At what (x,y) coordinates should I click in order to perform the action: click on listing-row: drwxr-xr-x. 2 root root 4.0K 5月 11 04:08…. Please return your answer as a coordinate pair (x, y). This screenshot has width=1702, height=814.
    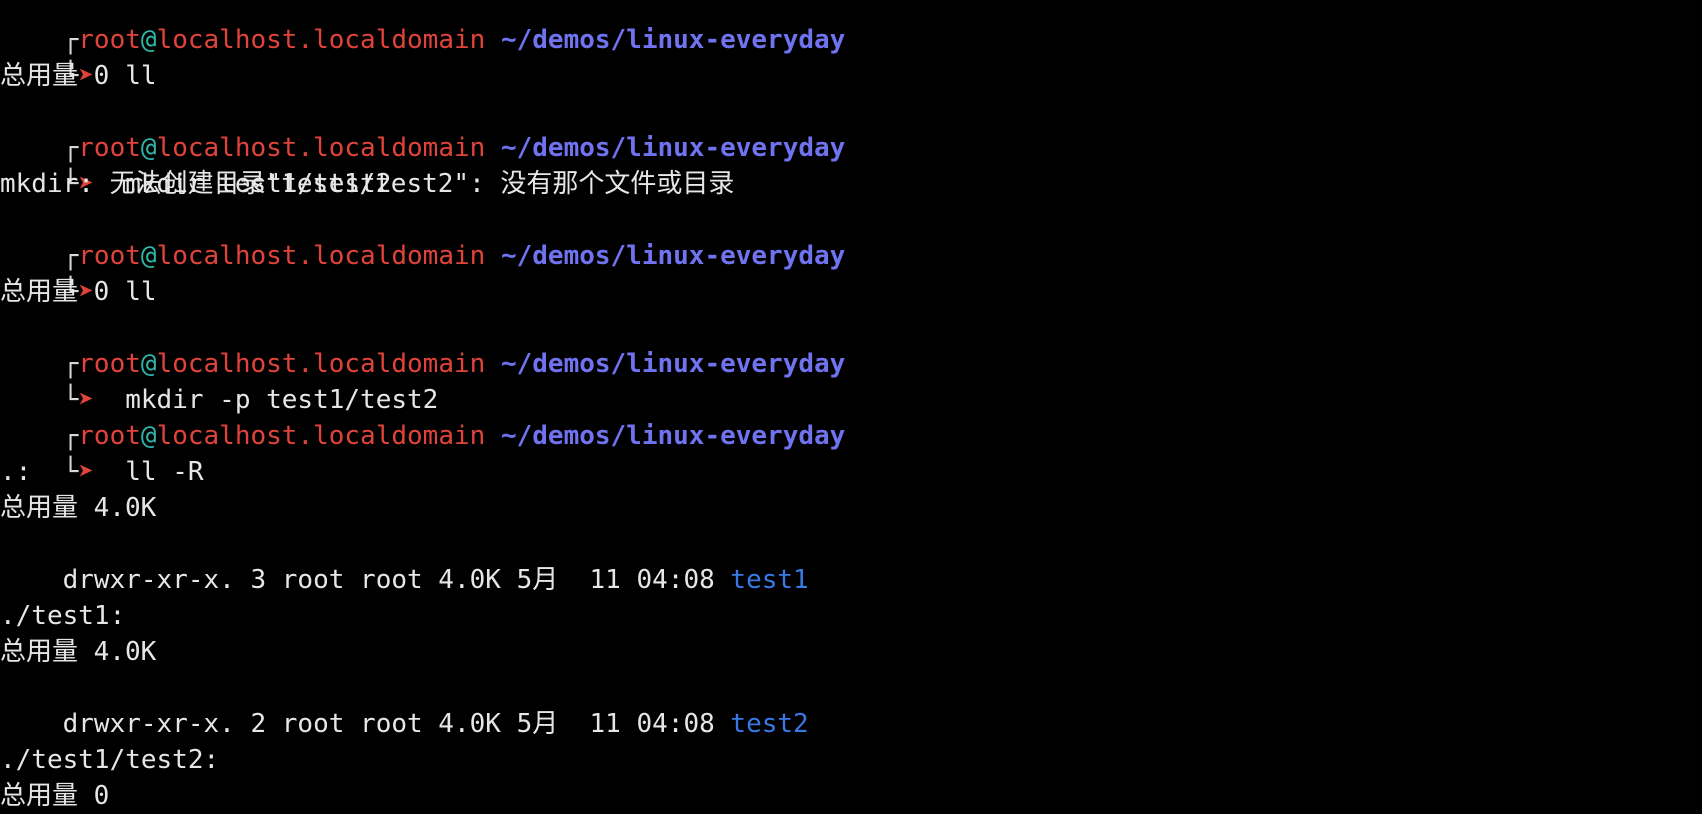
    Looking at the image, I should click on (851, 704).